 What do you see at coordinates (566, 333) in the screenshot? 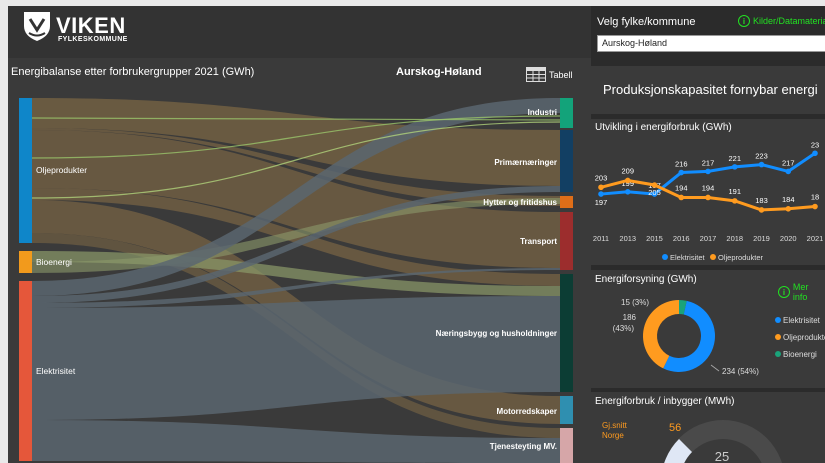
I see `node-naeringsbygg` at bounding box center [566, 333].